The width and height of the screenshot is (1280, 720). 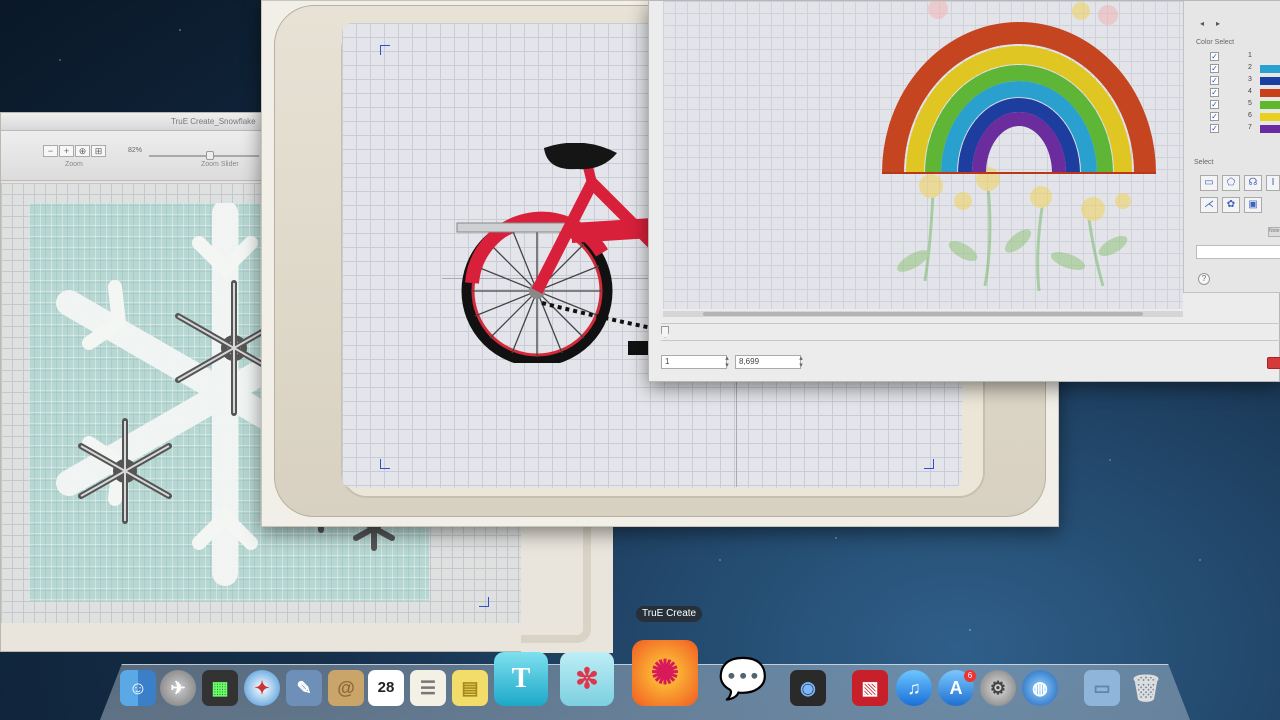 What do you see at coordinates (385, 464) in the screenshot?
I see `hoop-corner-bottom-left` at bounding box center [385, 464].